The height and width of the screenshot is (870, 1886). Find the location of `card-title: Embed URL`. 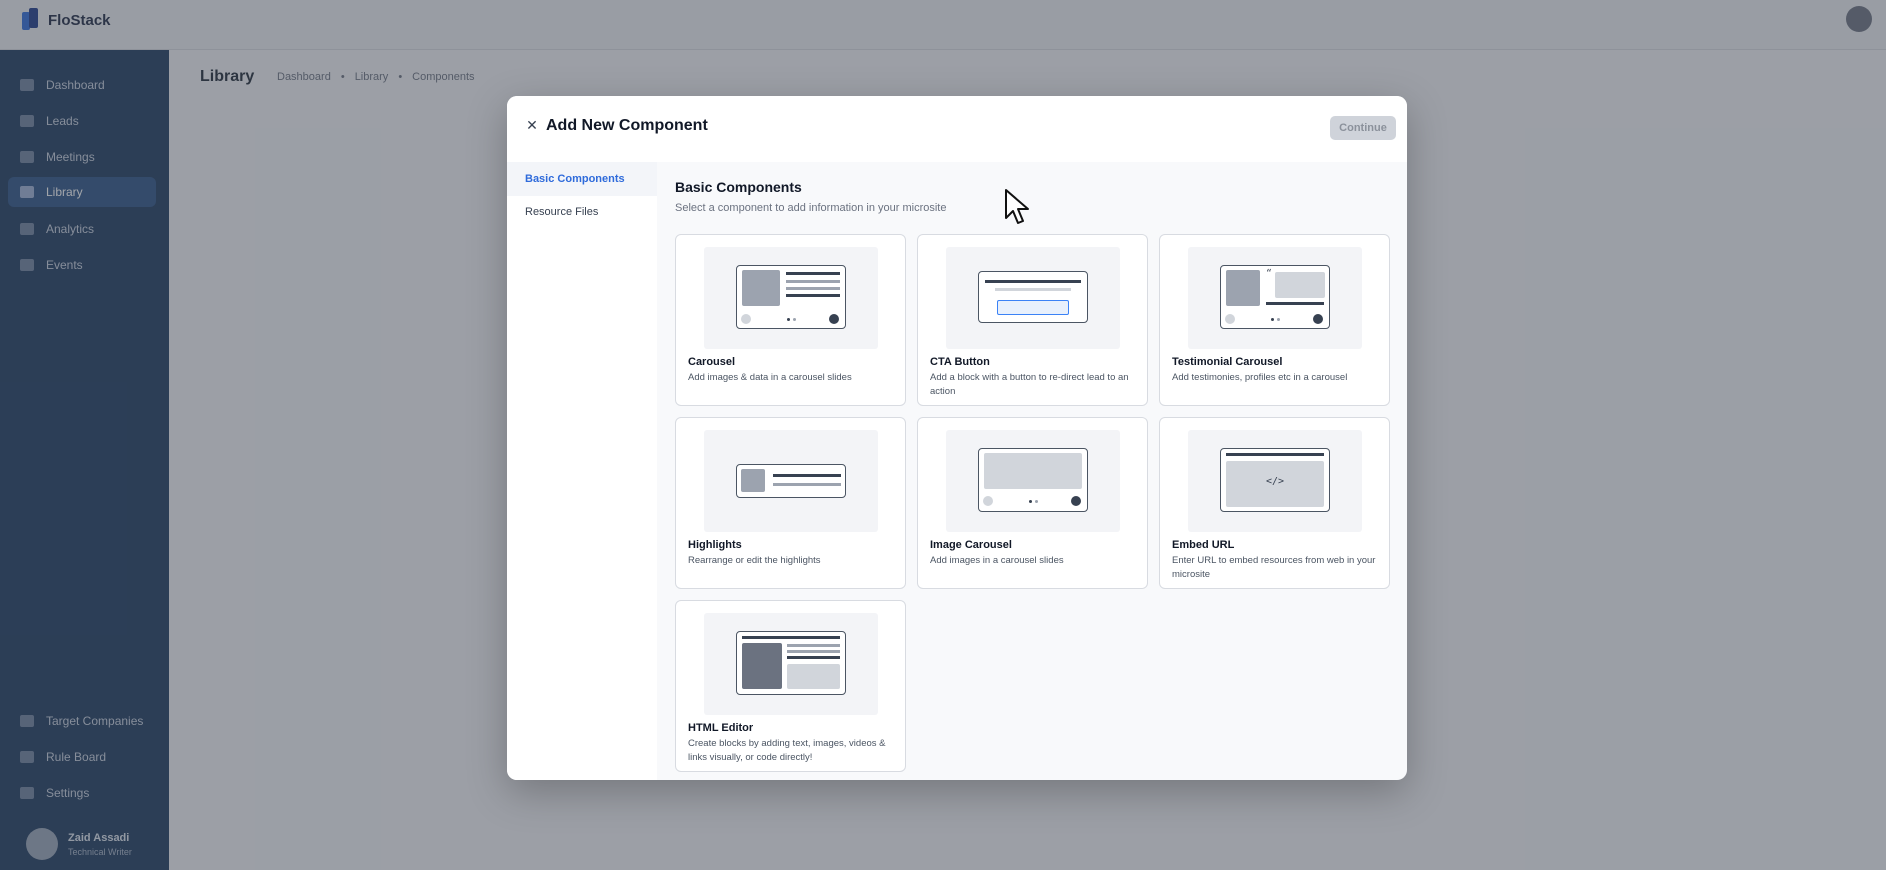

card-title: Embed URL is located at coordinates (1203, 545).